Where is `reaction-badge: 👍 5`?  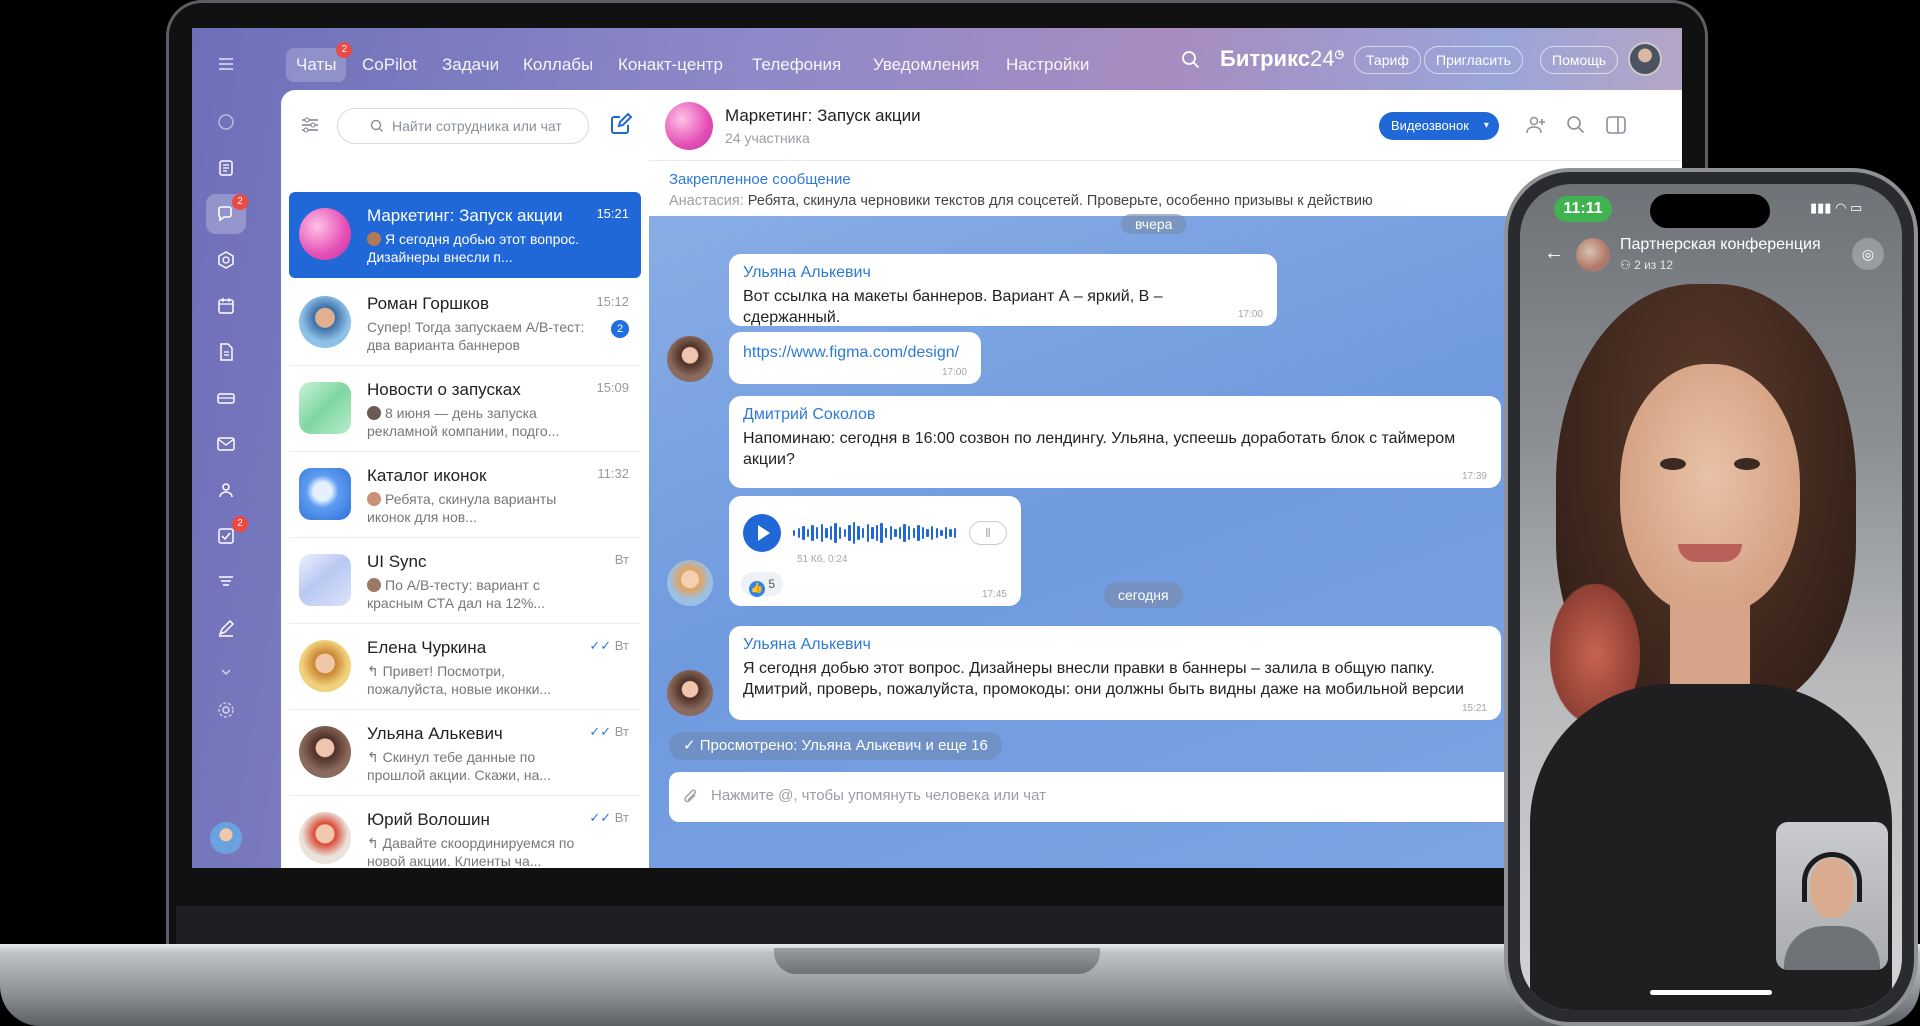 reaction-badge: 👍 5 is located at coordinates (762, 584).